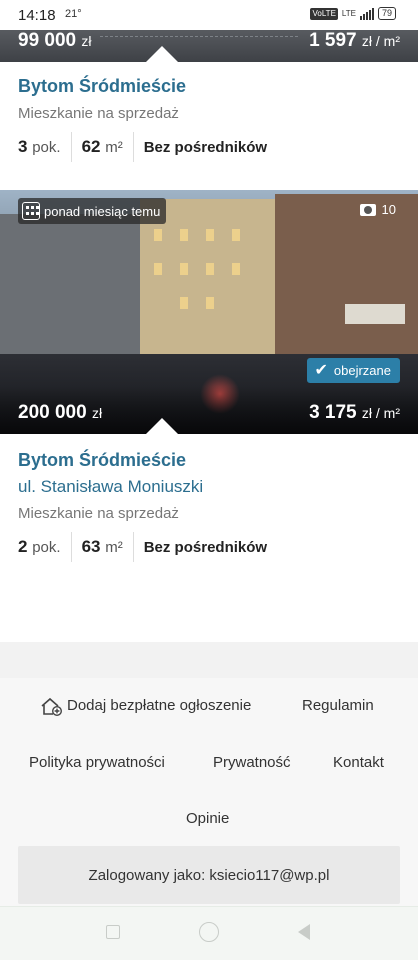 The height and width of the screenshot is (960, 418). I want to click on listing-1-photo: 99 000 zł 1 597 zł / m², so click(209, 44).